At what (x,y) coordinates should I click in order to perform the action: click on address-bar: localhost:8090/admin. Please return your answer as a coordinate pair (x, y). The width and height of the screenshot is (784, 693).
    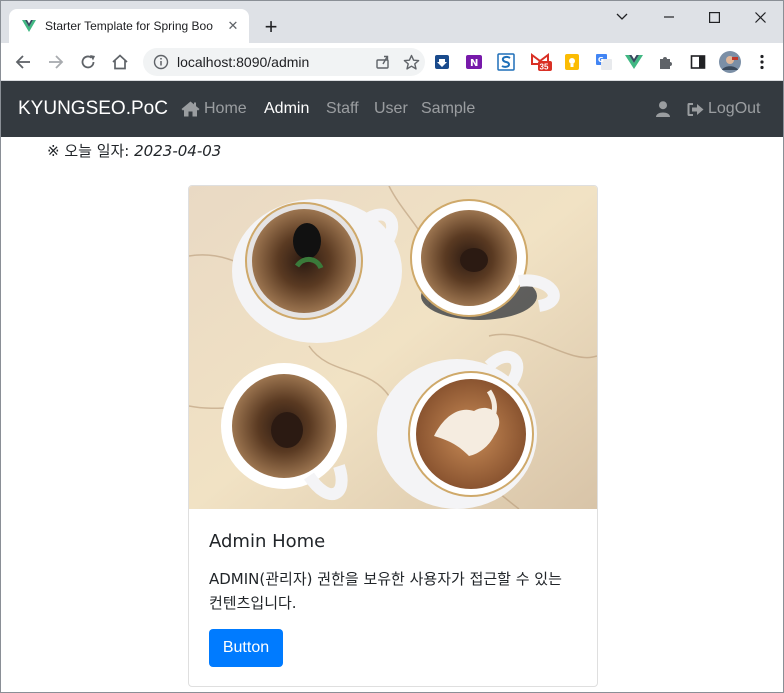
    Looking at the image, I should click on (284, 62).